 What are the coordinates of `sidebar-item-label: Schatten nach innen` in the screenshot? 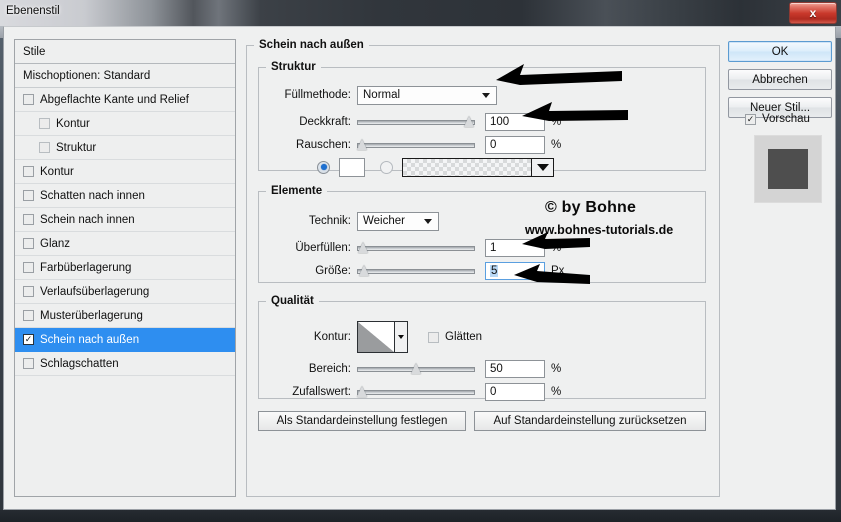 It's located at (92, 195).